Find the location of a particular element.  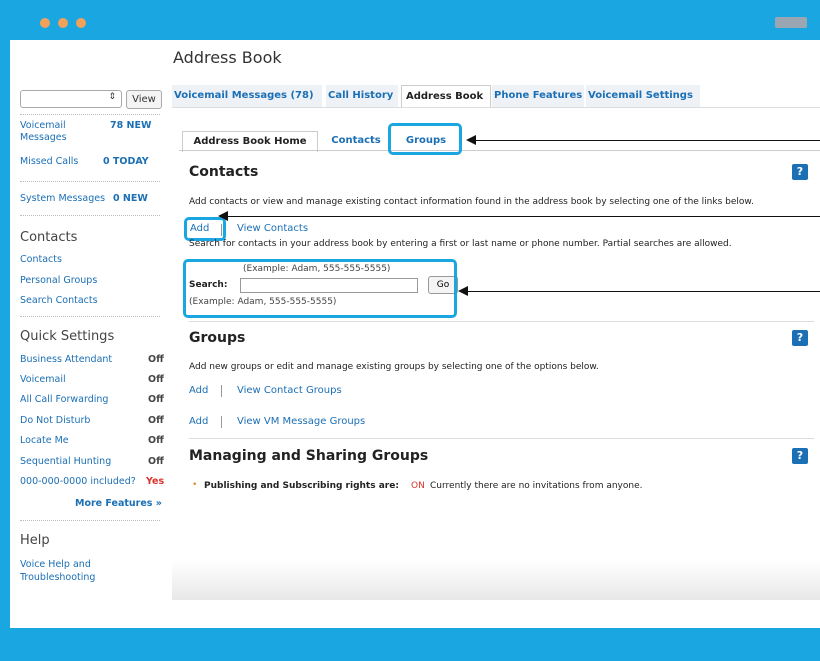

quick-setting-locate-me: Locate Me is located at coordinates (44, 440).